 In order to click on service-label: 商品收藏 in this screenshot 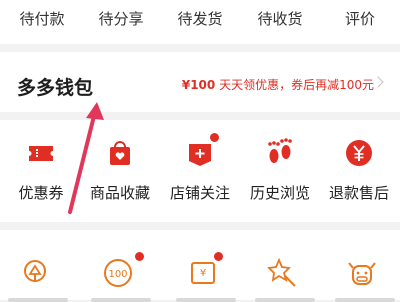, I will do `click(119, 193)`.